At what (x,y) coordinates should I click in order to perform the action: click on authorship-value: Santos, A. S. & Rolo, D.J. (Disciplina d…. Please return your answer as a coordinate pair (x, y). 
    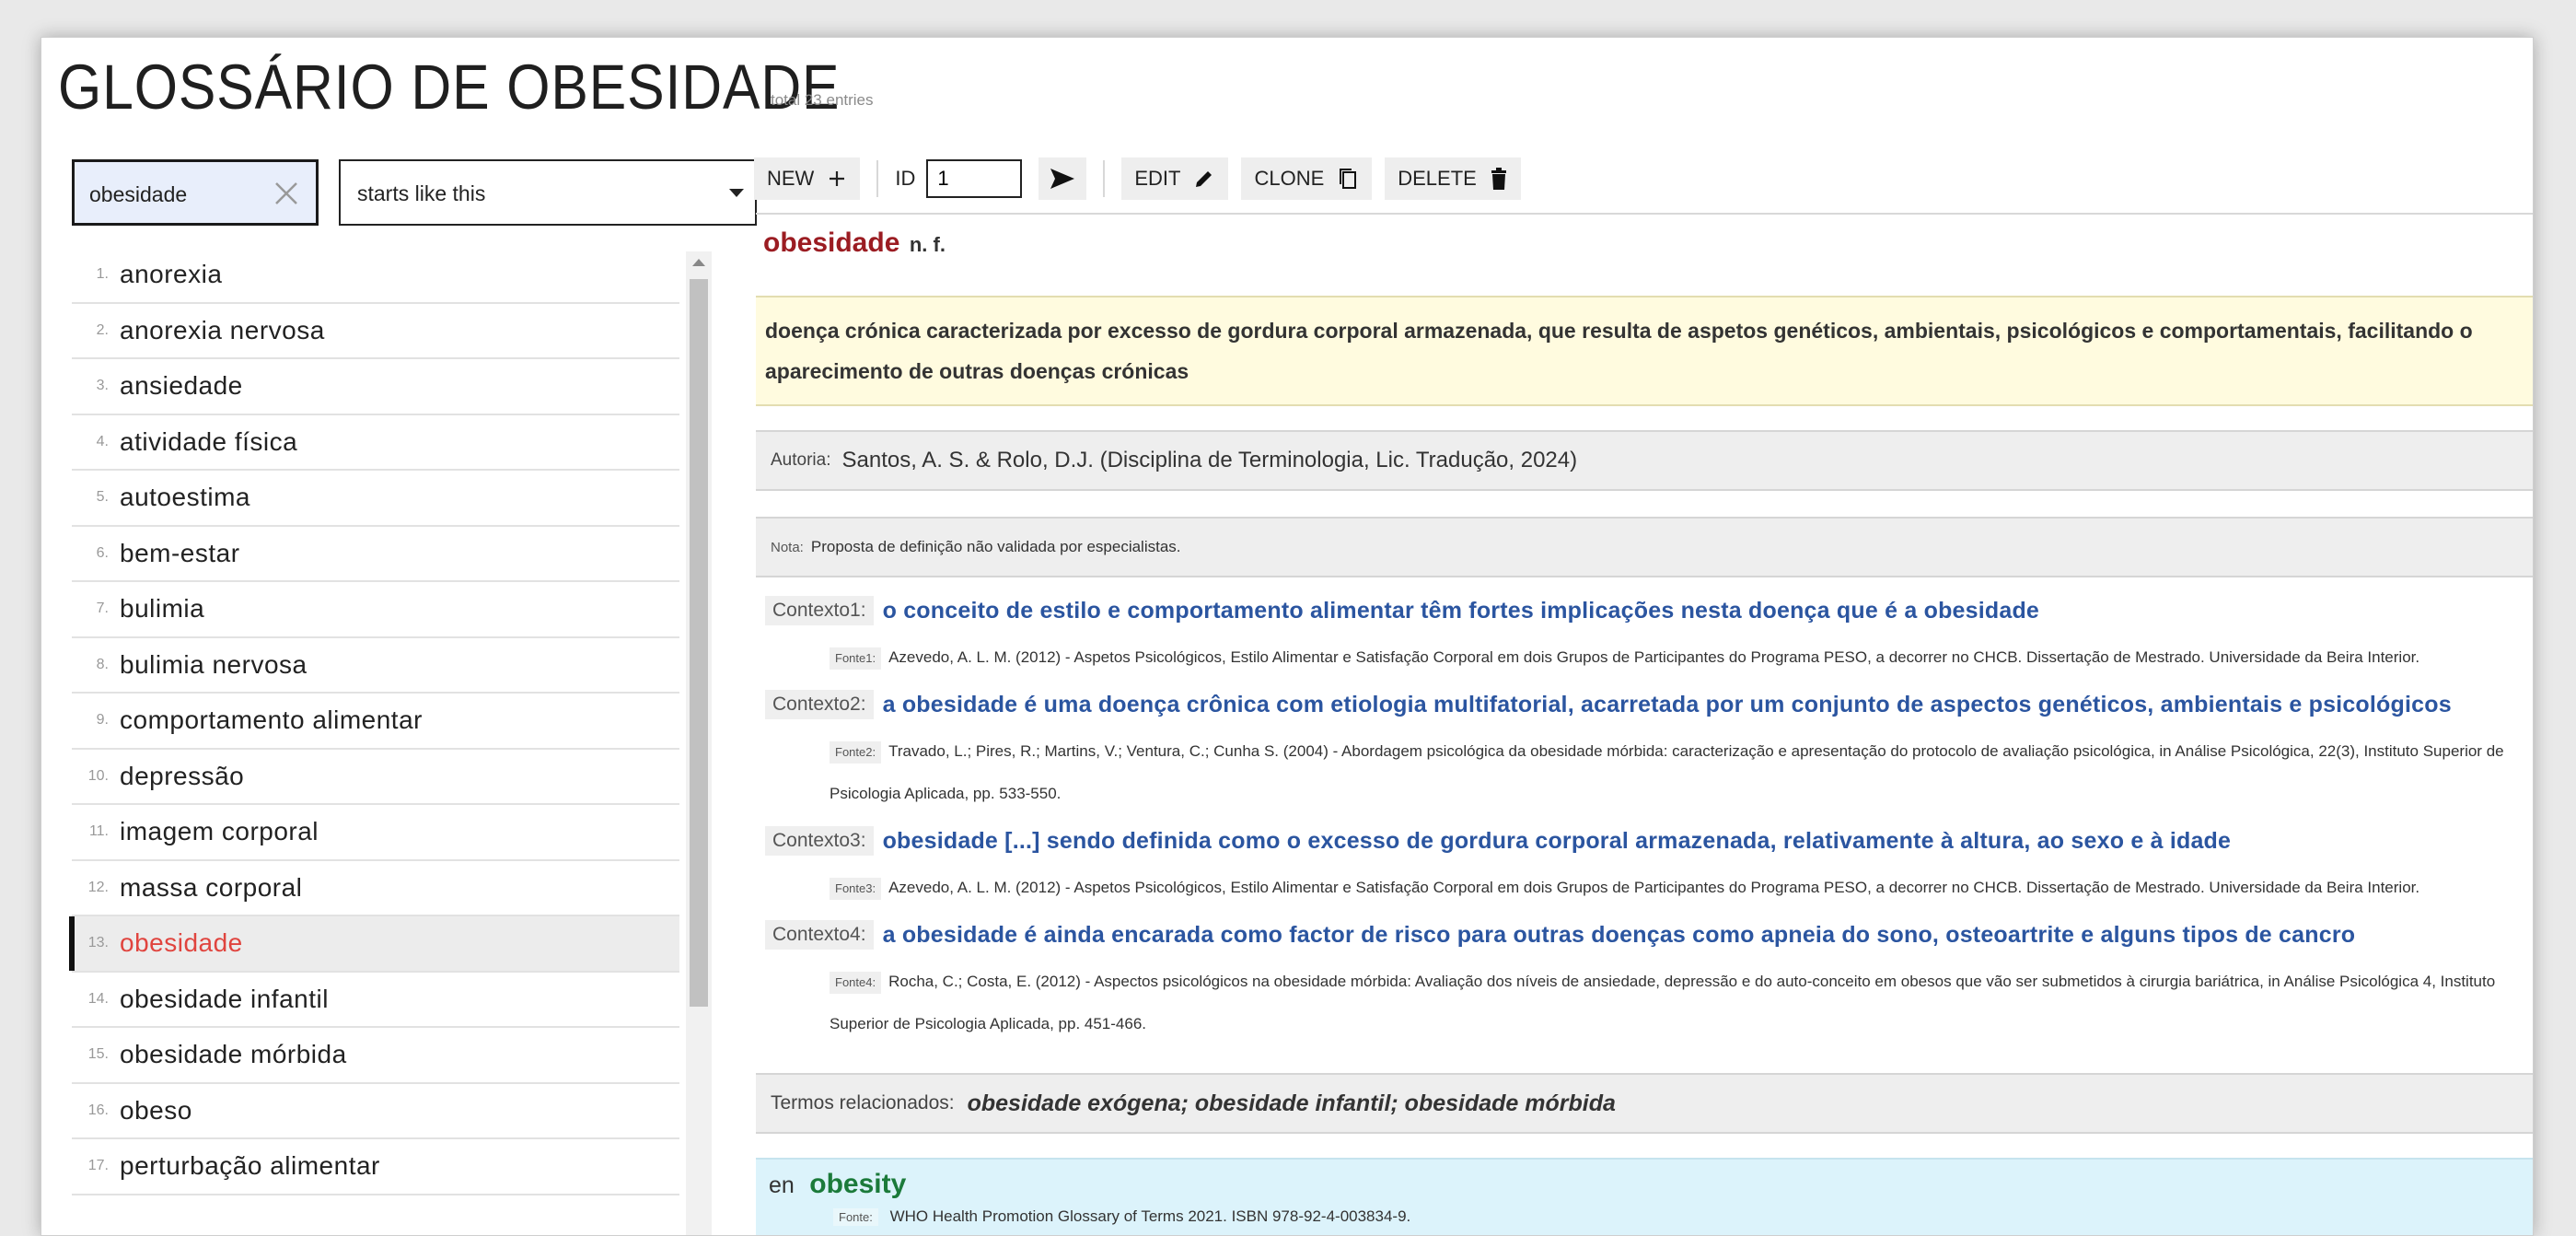
    Looking at the image, I should click on (1209, 460).